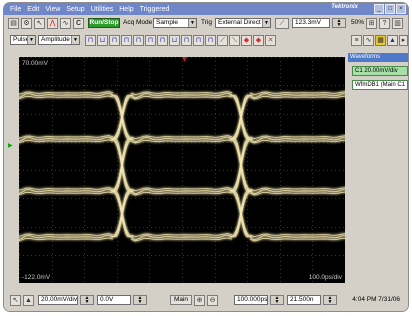 The height and width of the screenshot is (316, 412). Describe the element at coordinates (126, 9) in the screenshot. I see `menu-help: Help` at that location.